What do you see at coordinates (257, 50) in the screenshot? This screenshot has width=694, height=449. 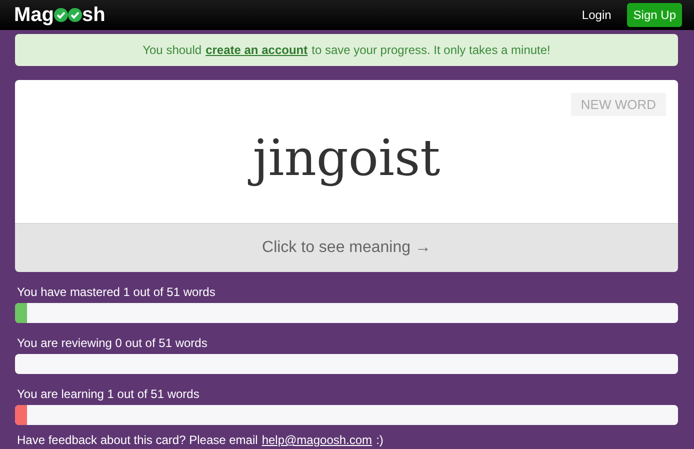 I see `create-account-link: create an account` at bounding box center [257, 50].